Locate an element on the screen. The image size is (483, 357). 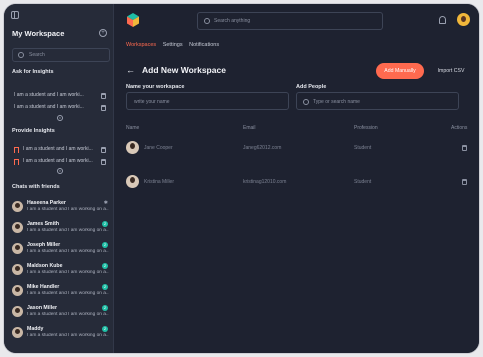
add-people-label: Add People is located at coordinates (311, 87).